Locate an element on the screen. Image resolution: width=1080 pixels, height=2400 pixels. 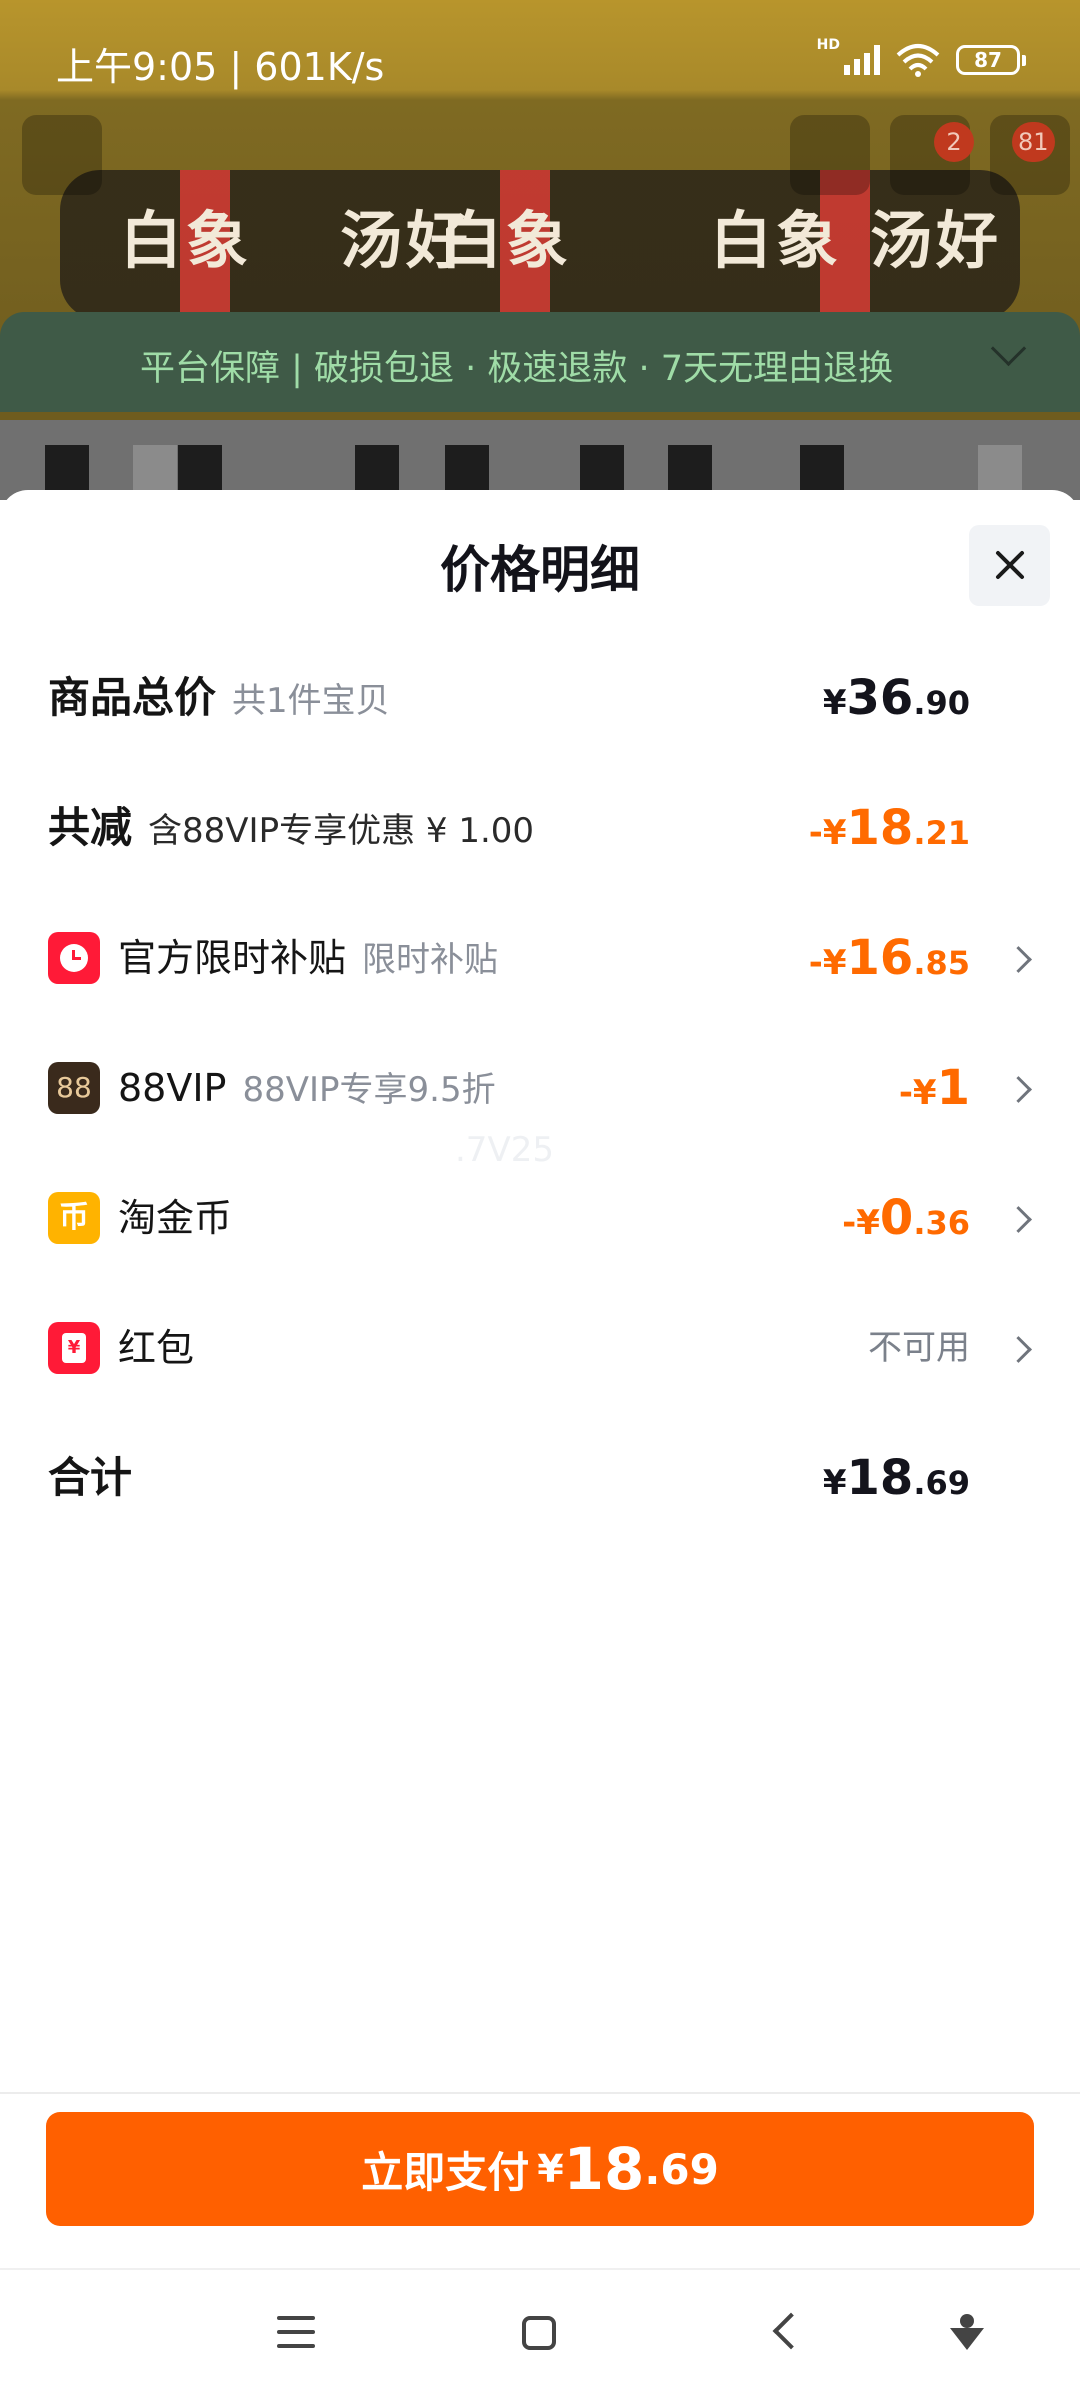
row-total-discount: 共减 含88VIP专享优惠 ¥ 1.00 -¥18.21 is located at coordinates (543, 828).